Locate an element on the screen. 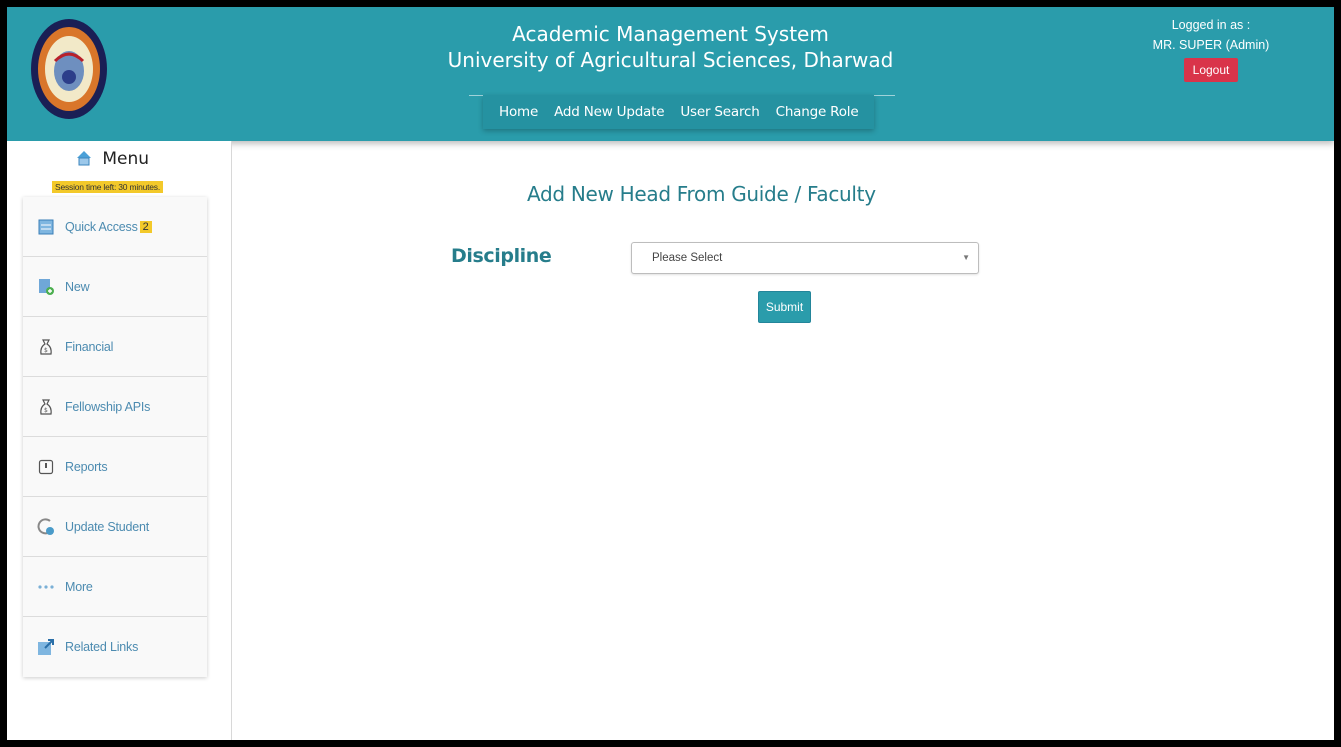 The width and height of the screenshot is (1341, 747). discipline-label: Discipline is located at coordinates (501, 256).